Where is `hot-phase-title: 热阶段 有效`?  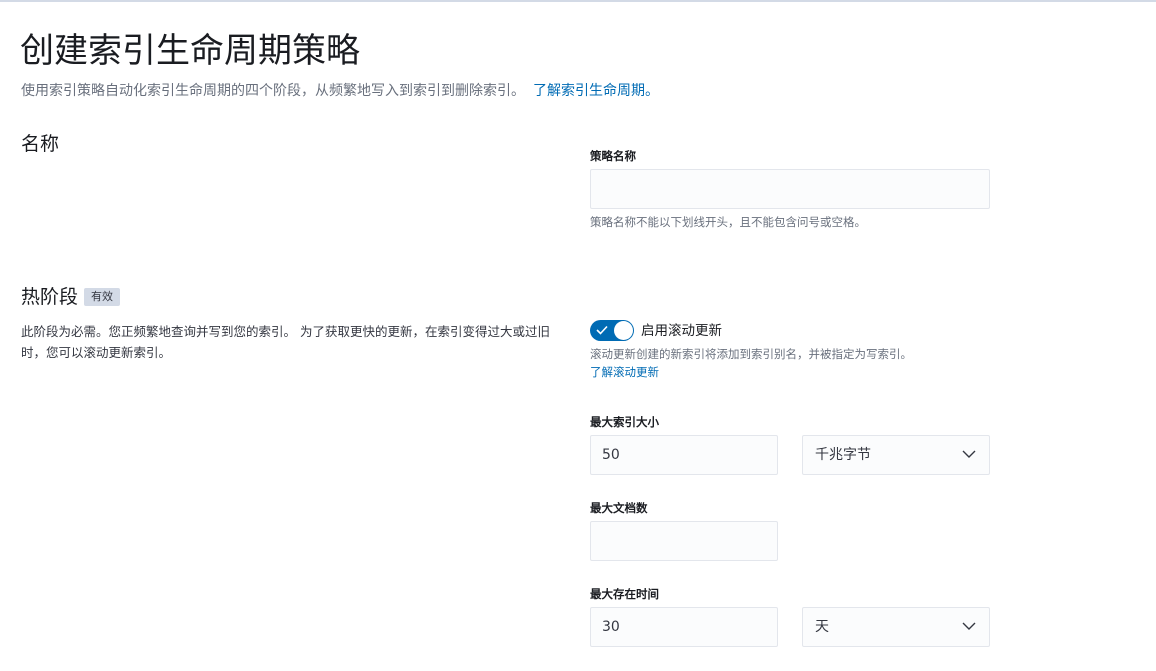 hot-phase-title: 热阶段 有效 is located at coordinates (71, 297).